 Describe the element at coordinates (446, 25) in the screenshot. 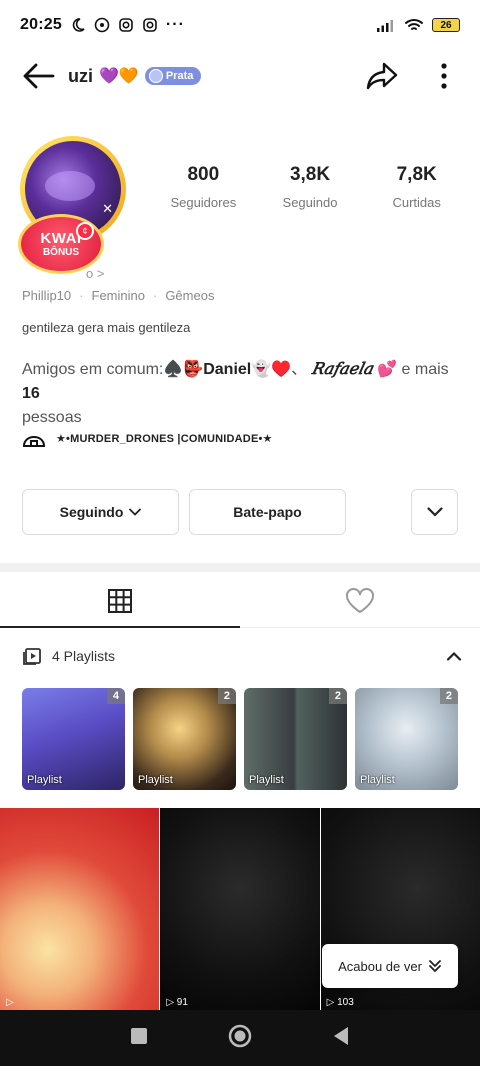

I see `battery-icon: 26` at that location.